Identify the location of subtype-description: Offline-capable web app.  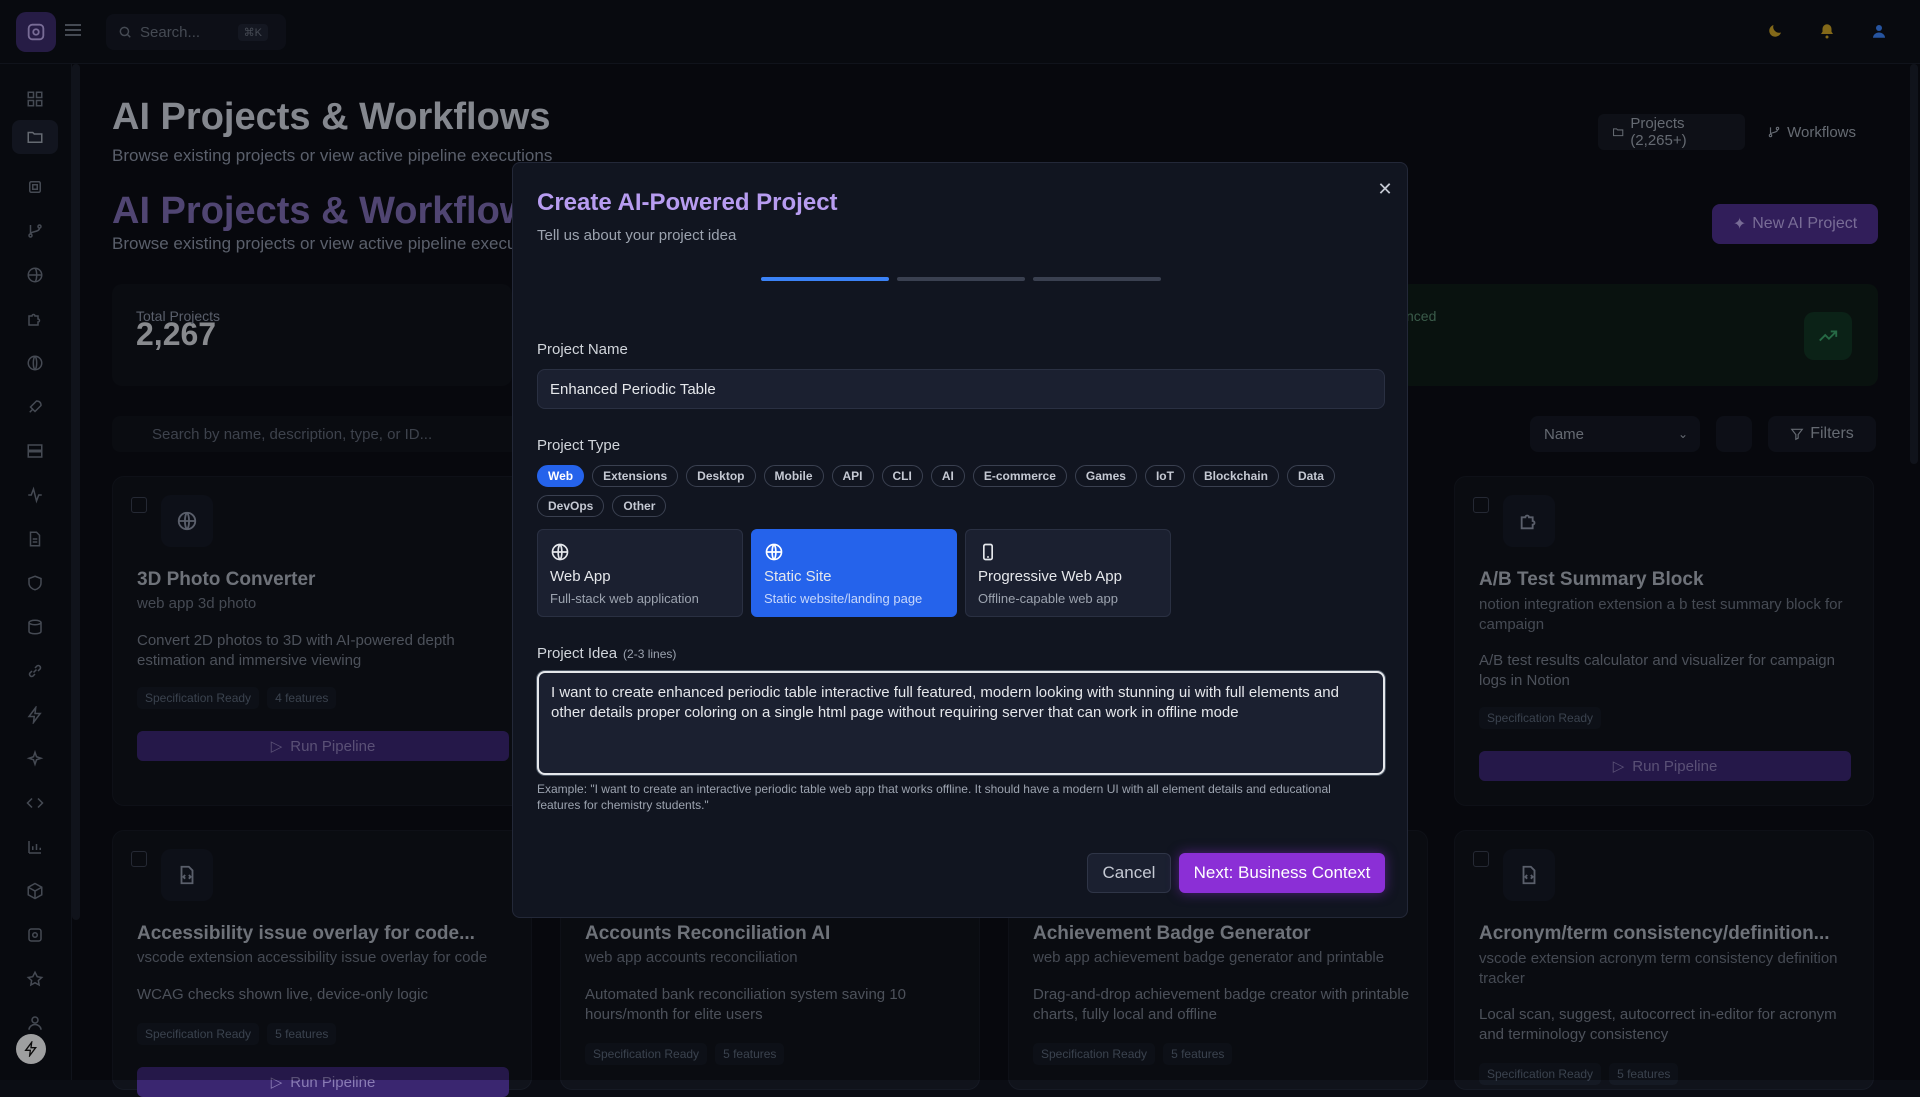
(1048, 598).